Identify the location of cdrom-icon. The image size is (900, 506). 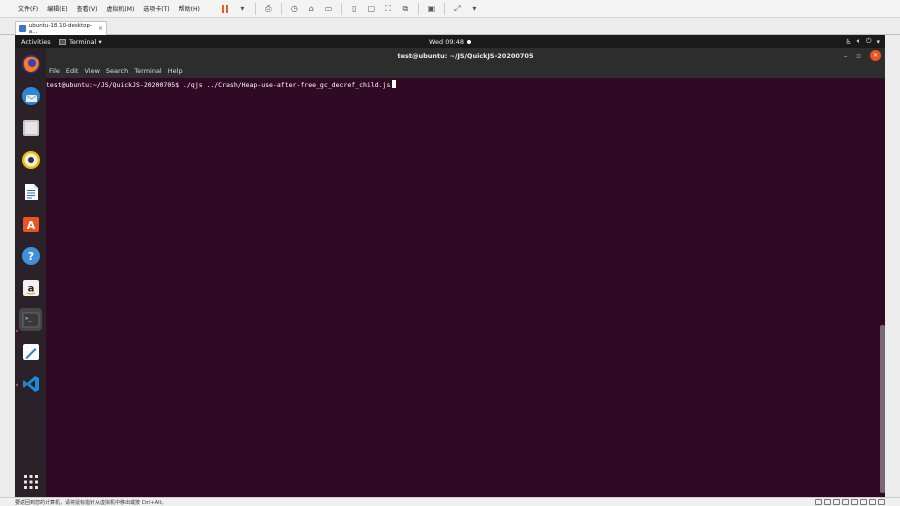
(827, 502).